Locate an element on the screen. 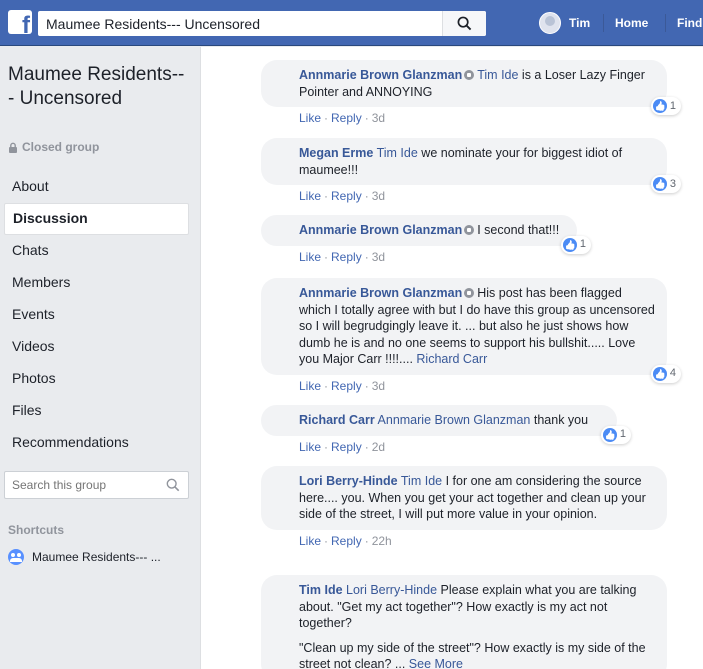 This screenshot has height=669, width=703. group-status-label: Closed group is located at coordinates (61, 147).